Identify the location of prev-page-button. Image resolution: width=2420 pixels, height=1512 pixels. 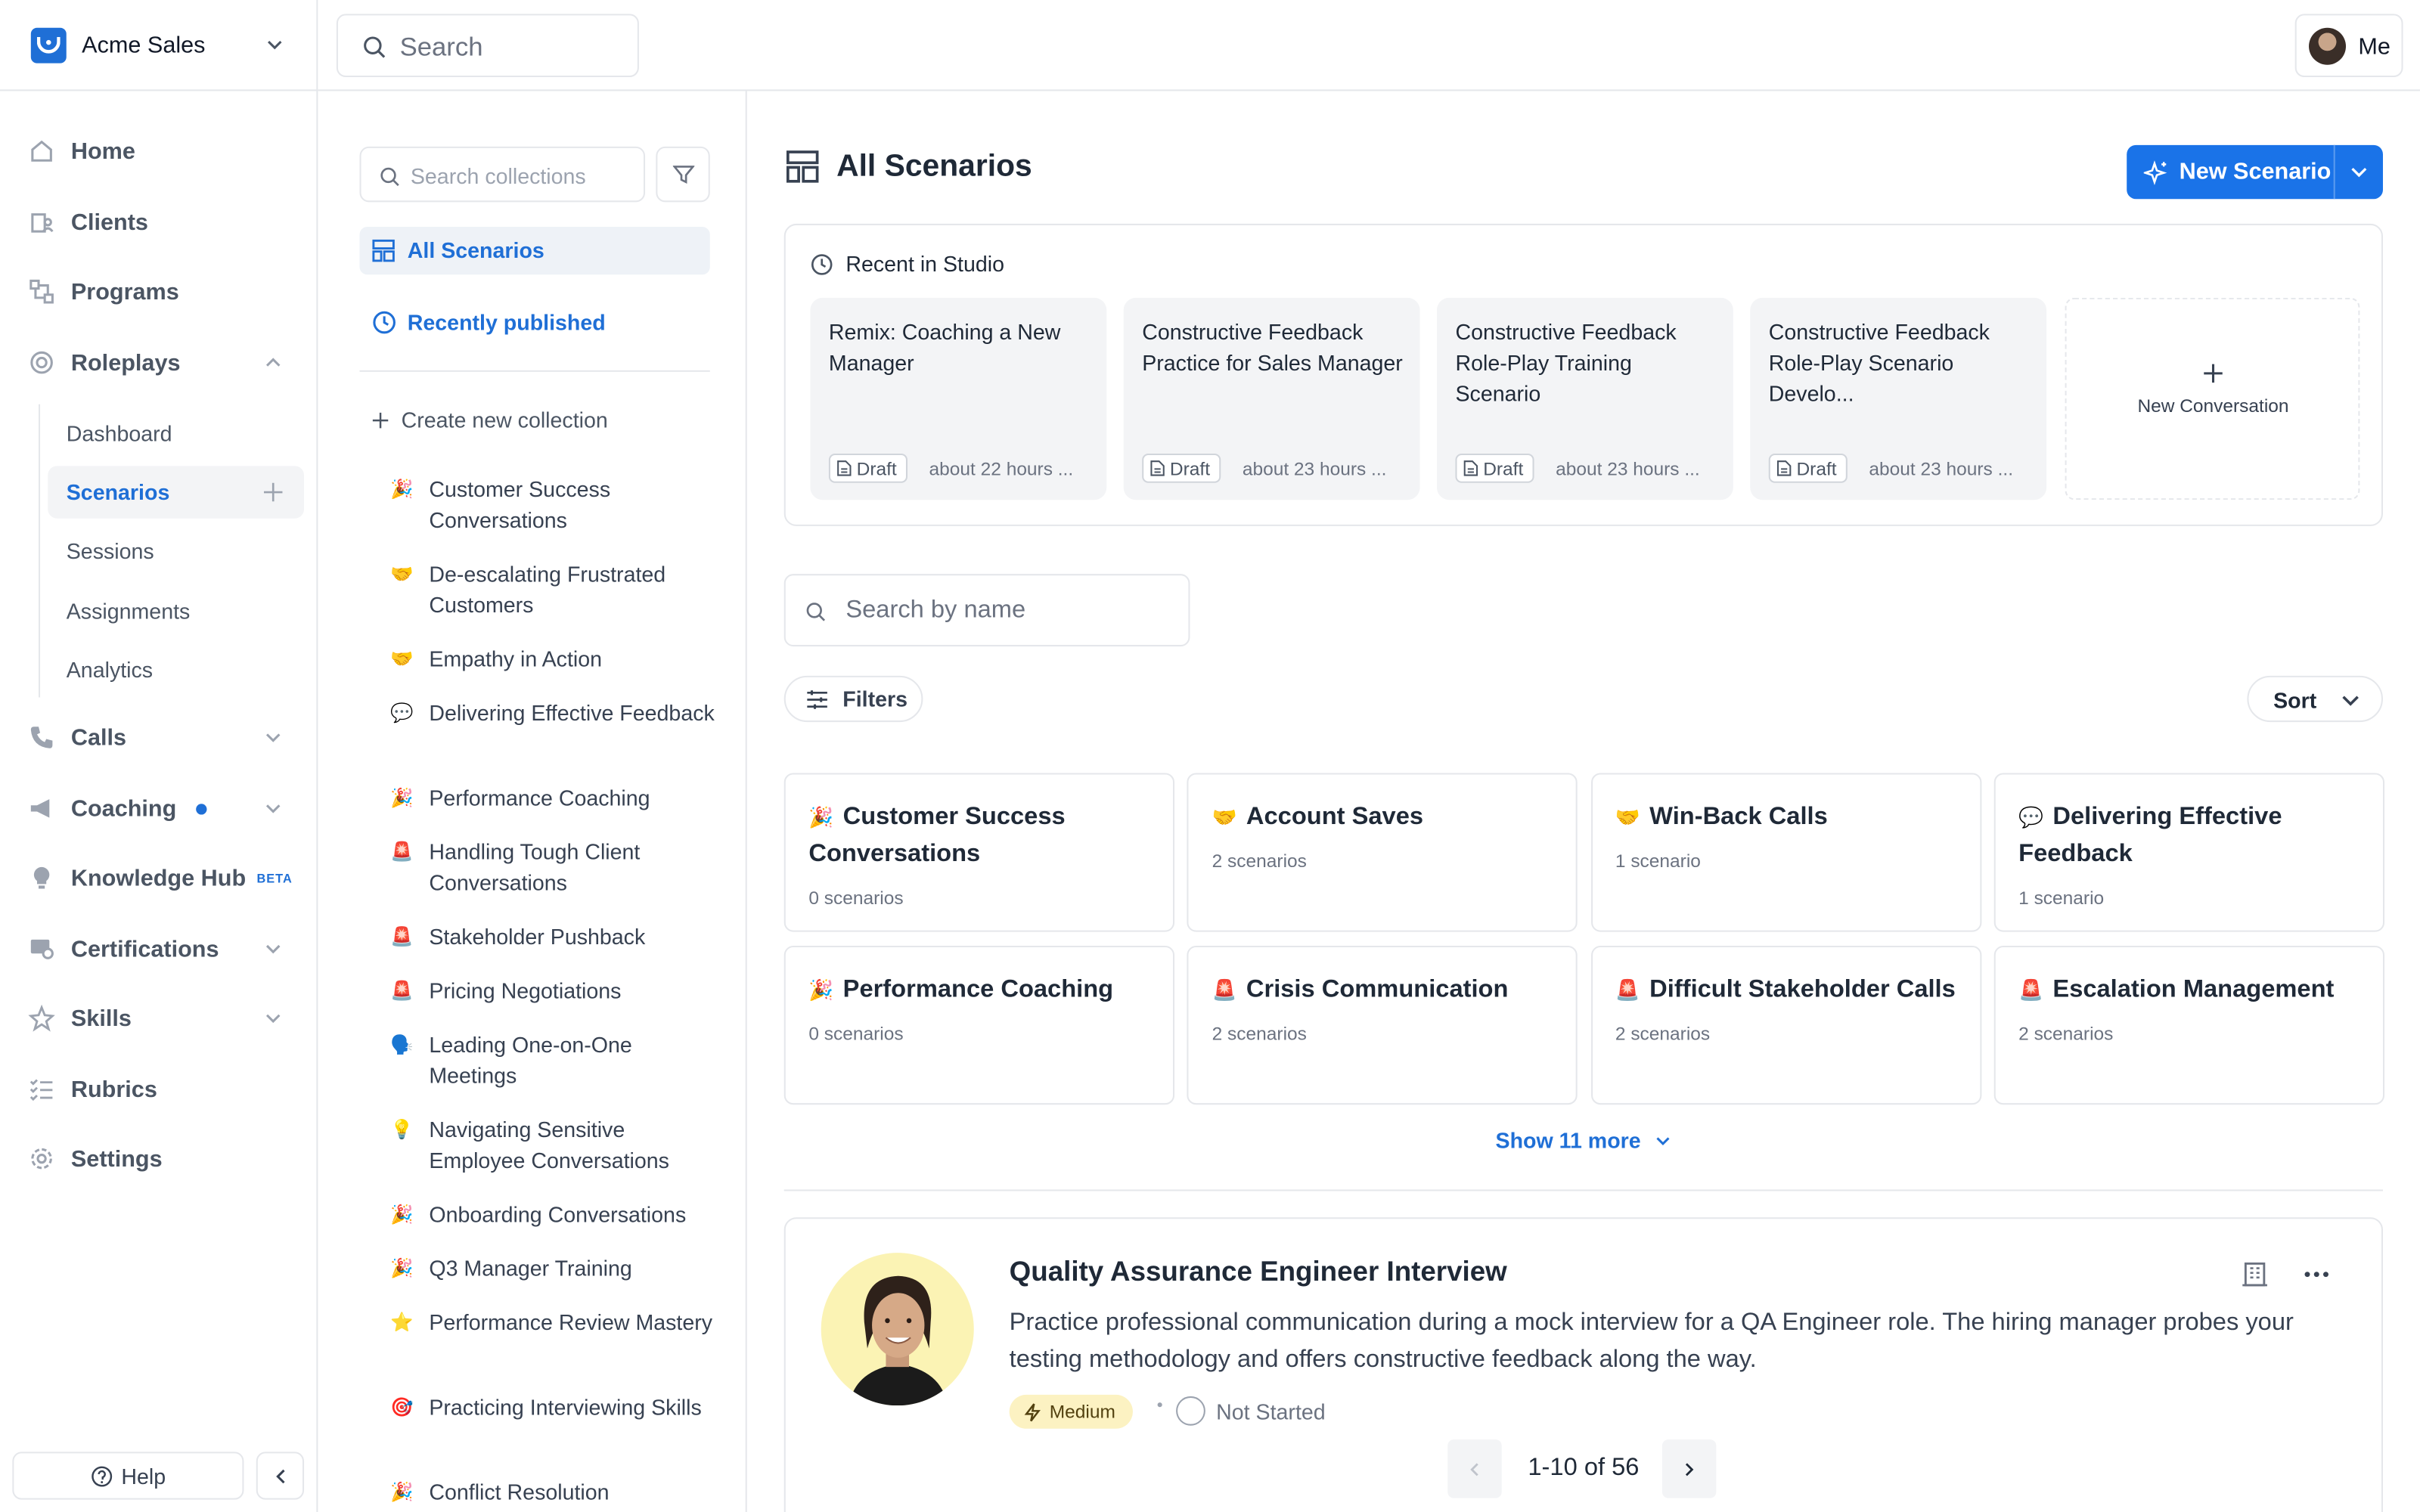
(1474, 1468).